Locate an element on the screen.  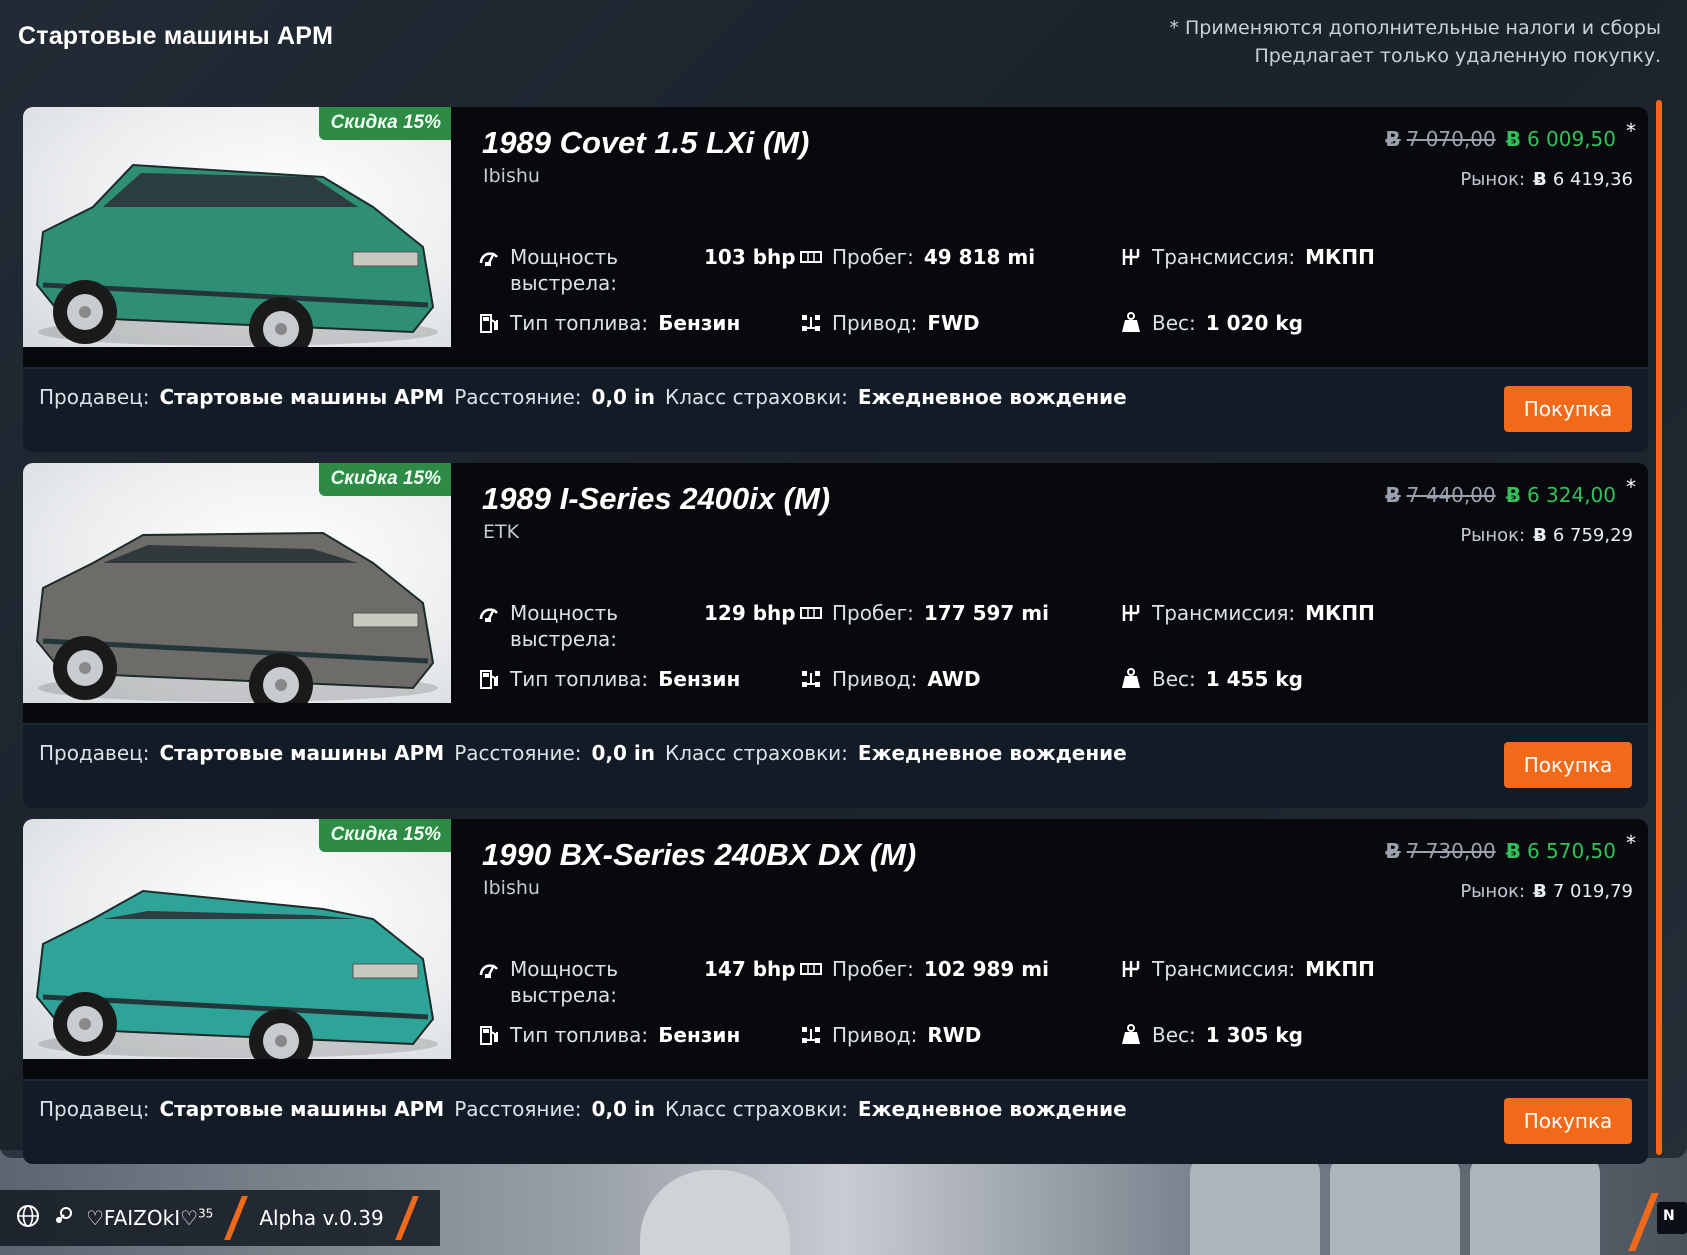
gauge-icon is located at coordinates (489, 969).